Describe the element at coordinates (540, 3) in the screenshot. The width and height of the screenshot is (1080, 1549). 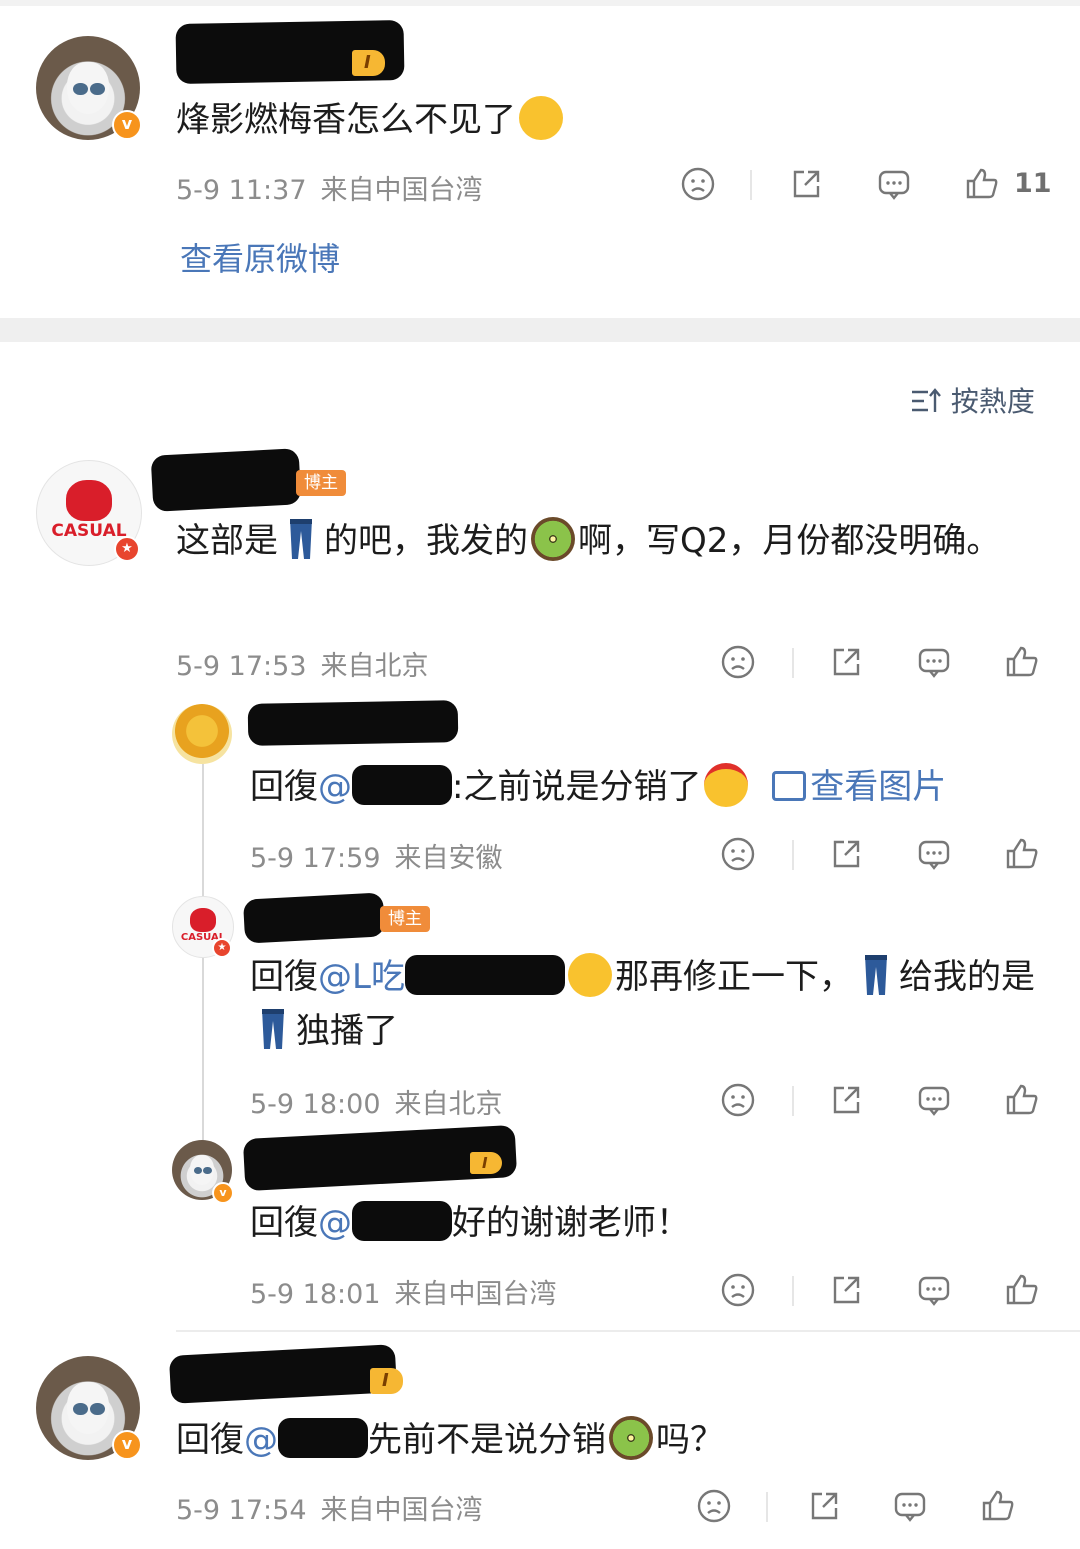
I see `top-border` at that location.